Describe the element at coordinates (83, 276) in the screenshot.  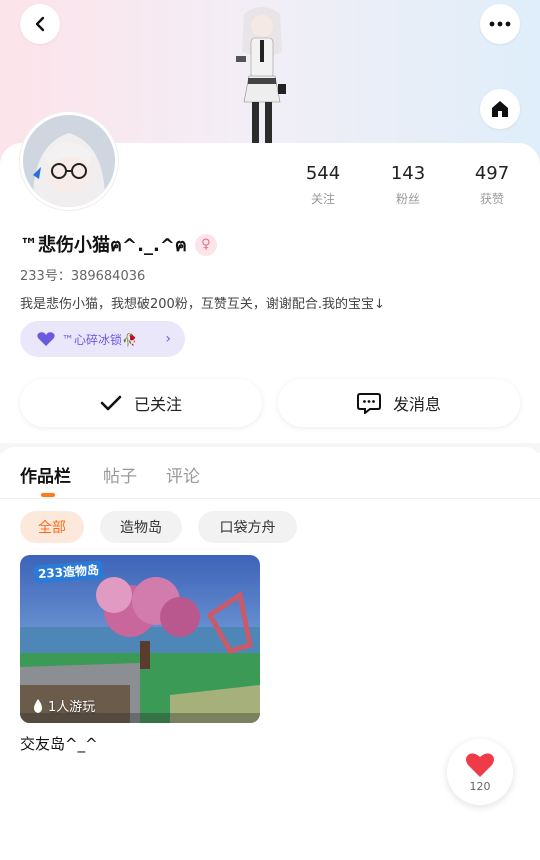
I see `user-id: 233号：389684036` at that location.